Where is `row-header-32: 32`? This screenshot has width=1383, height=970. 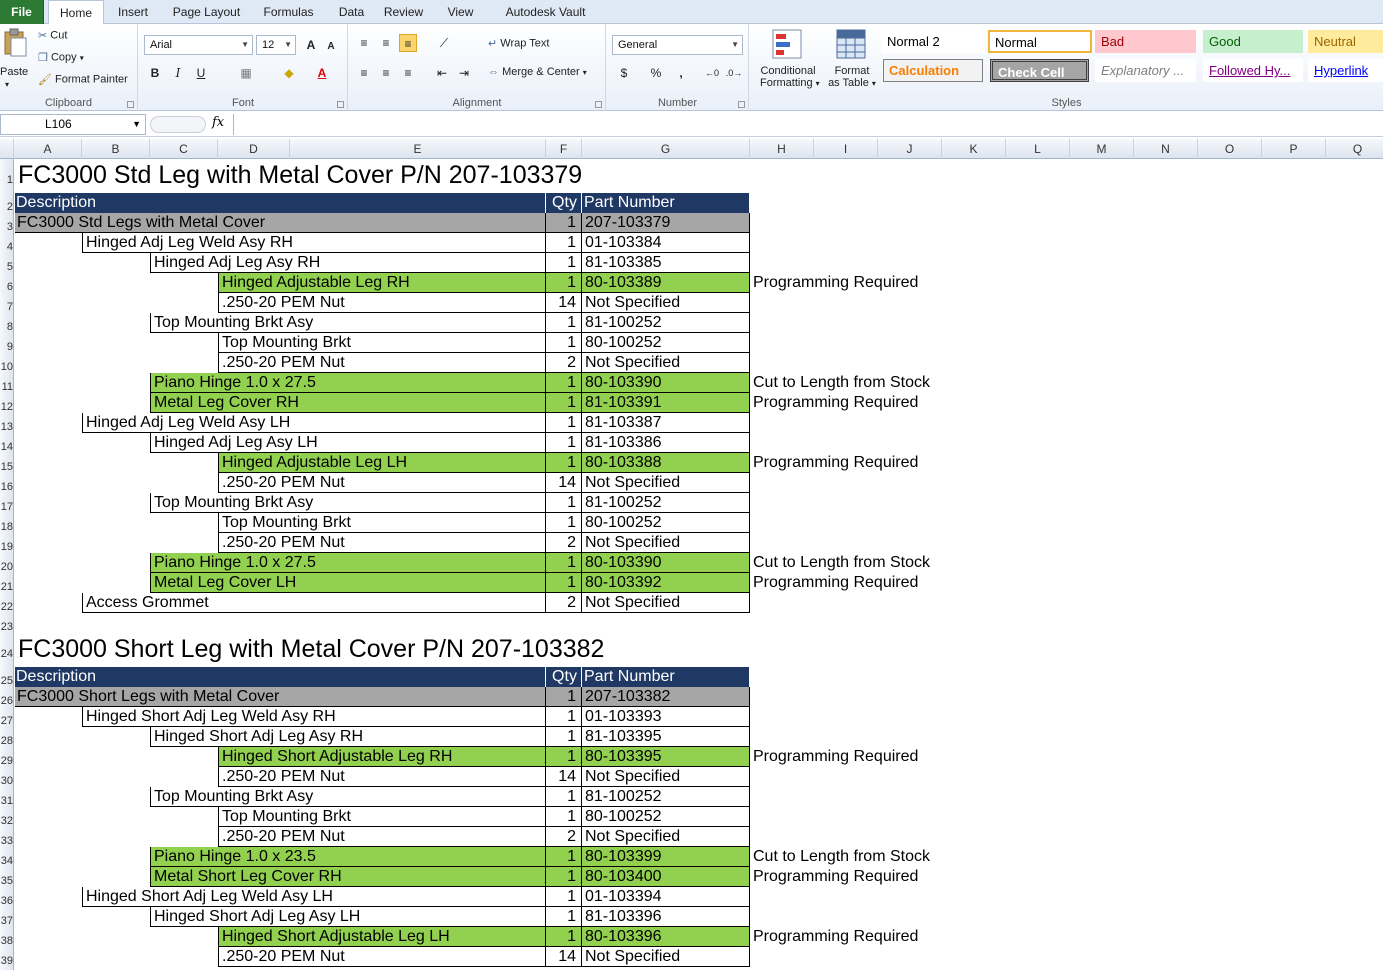 row-header-32: 32 is located at coordinates (6, 817).